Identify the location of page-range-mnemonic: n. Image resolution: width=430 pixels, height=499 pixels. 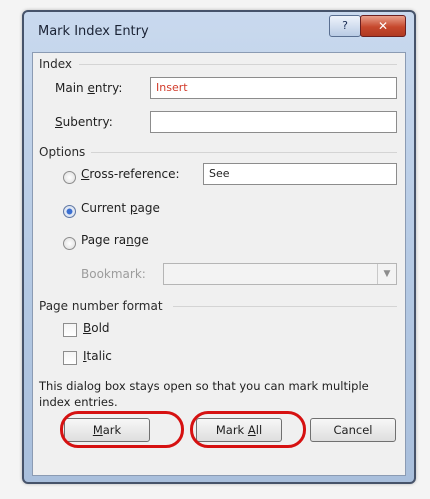
(130, 240).